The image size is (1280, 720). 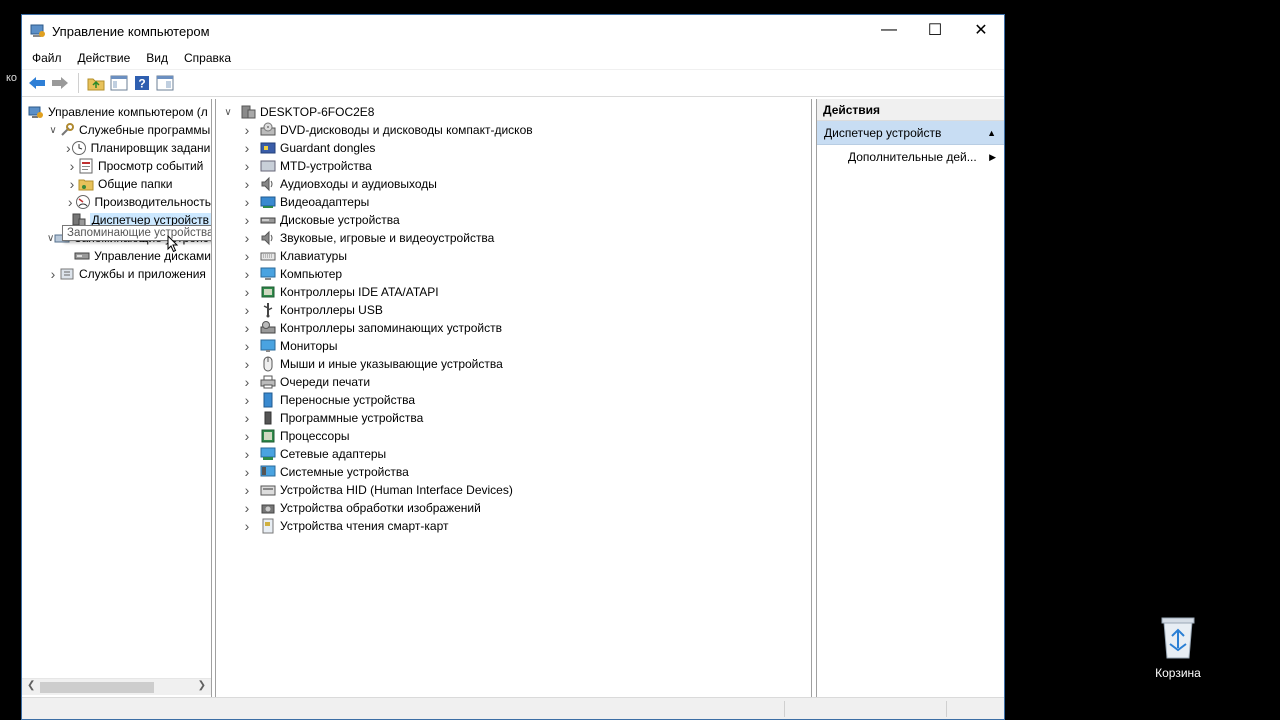 I want to click on software-device-icon, so click(x=268, y=418).